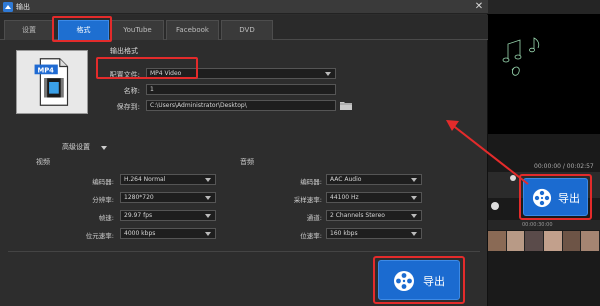  I want to click on video-encoder-label: 编码器:, so click(103, 182).